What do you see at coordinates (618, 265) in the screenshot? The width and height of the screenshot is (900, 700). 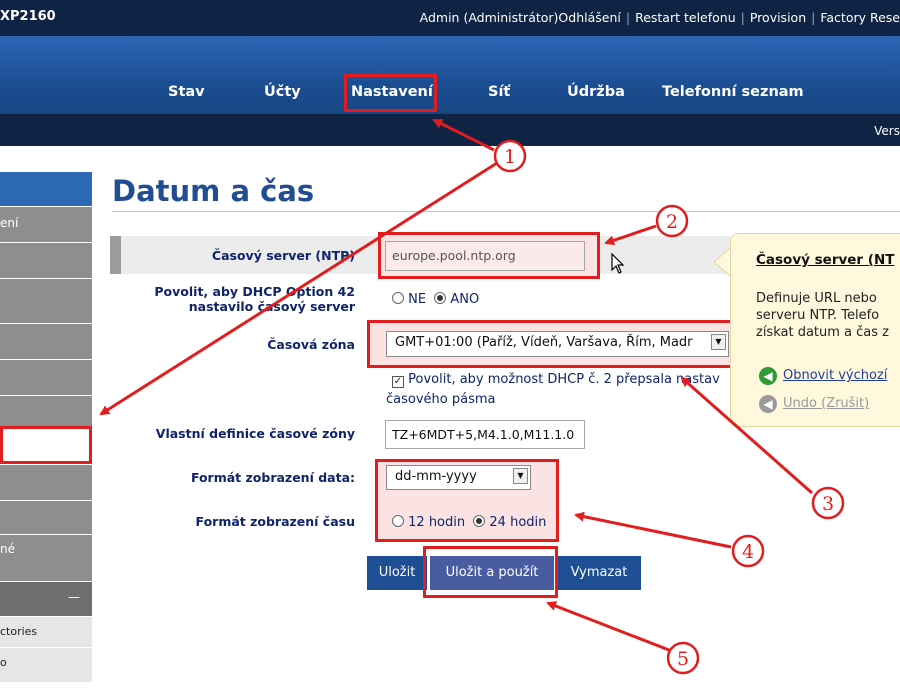 I see `mouse-cursor-icon` at bounding box center [618, 265].